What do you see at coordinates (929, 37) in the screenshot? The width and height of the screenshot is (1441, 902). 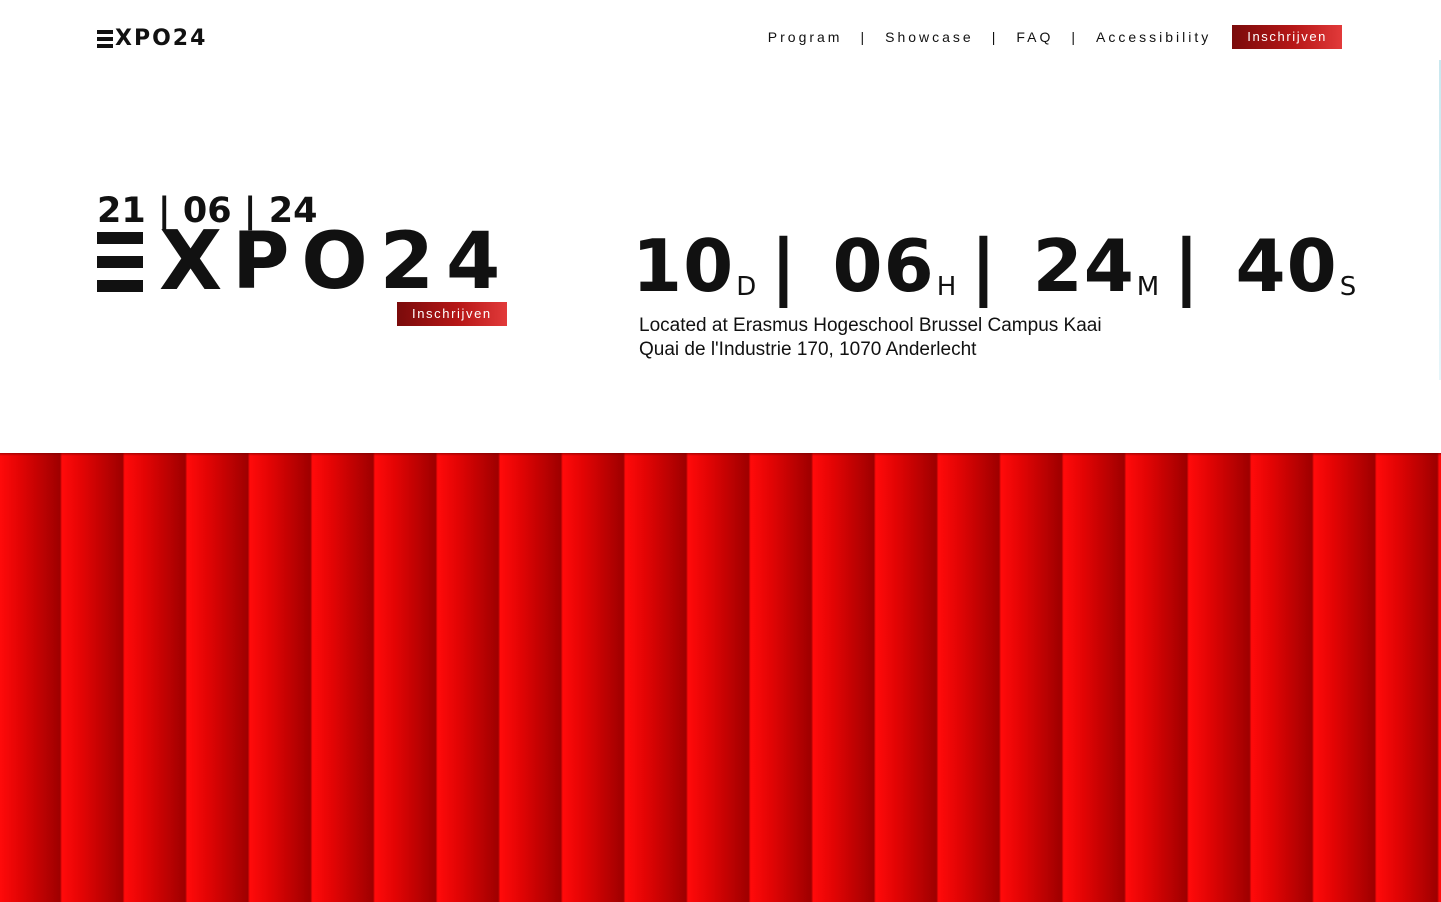 I see `nav-showcase: Showcase` at bounding box center [929, 37].